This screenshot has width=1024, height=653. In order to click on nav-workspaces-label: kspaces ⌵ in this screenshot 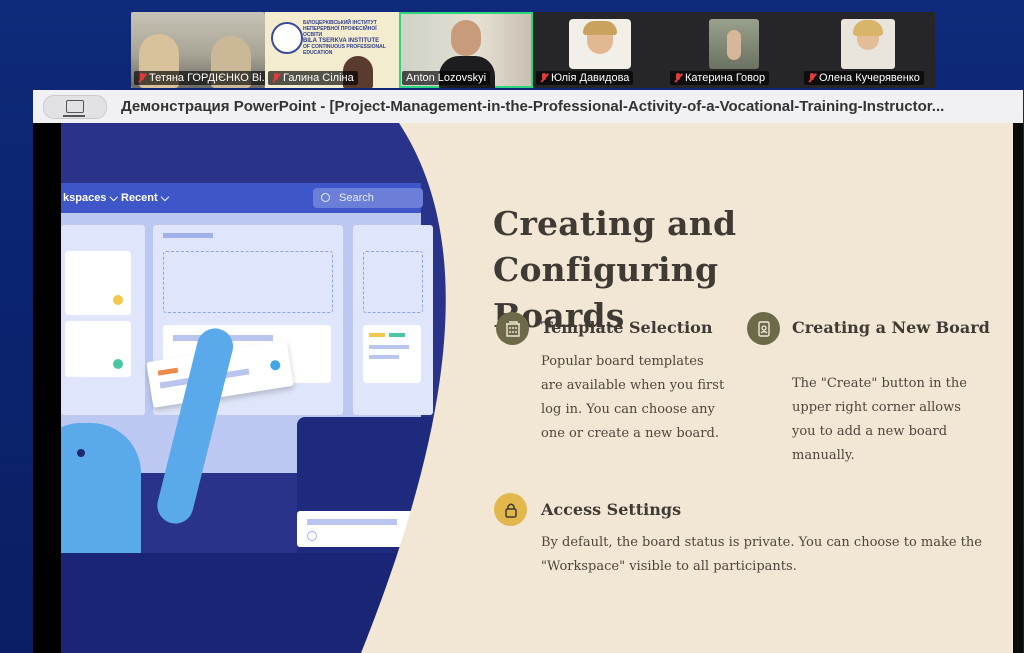, I will do `click(90, 198)`.